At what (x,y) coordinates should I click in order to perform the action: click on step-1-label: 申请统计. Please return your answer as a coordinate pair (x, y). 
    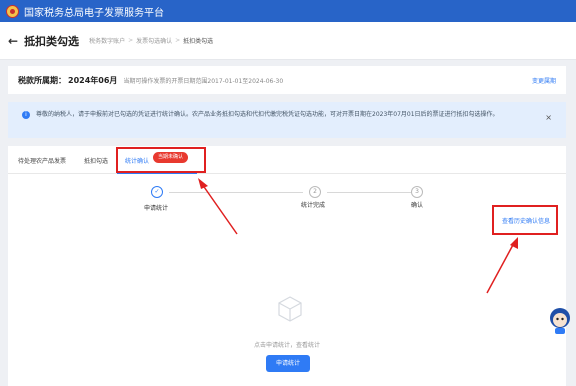
    Looking at the image, I should click on (156, 208).